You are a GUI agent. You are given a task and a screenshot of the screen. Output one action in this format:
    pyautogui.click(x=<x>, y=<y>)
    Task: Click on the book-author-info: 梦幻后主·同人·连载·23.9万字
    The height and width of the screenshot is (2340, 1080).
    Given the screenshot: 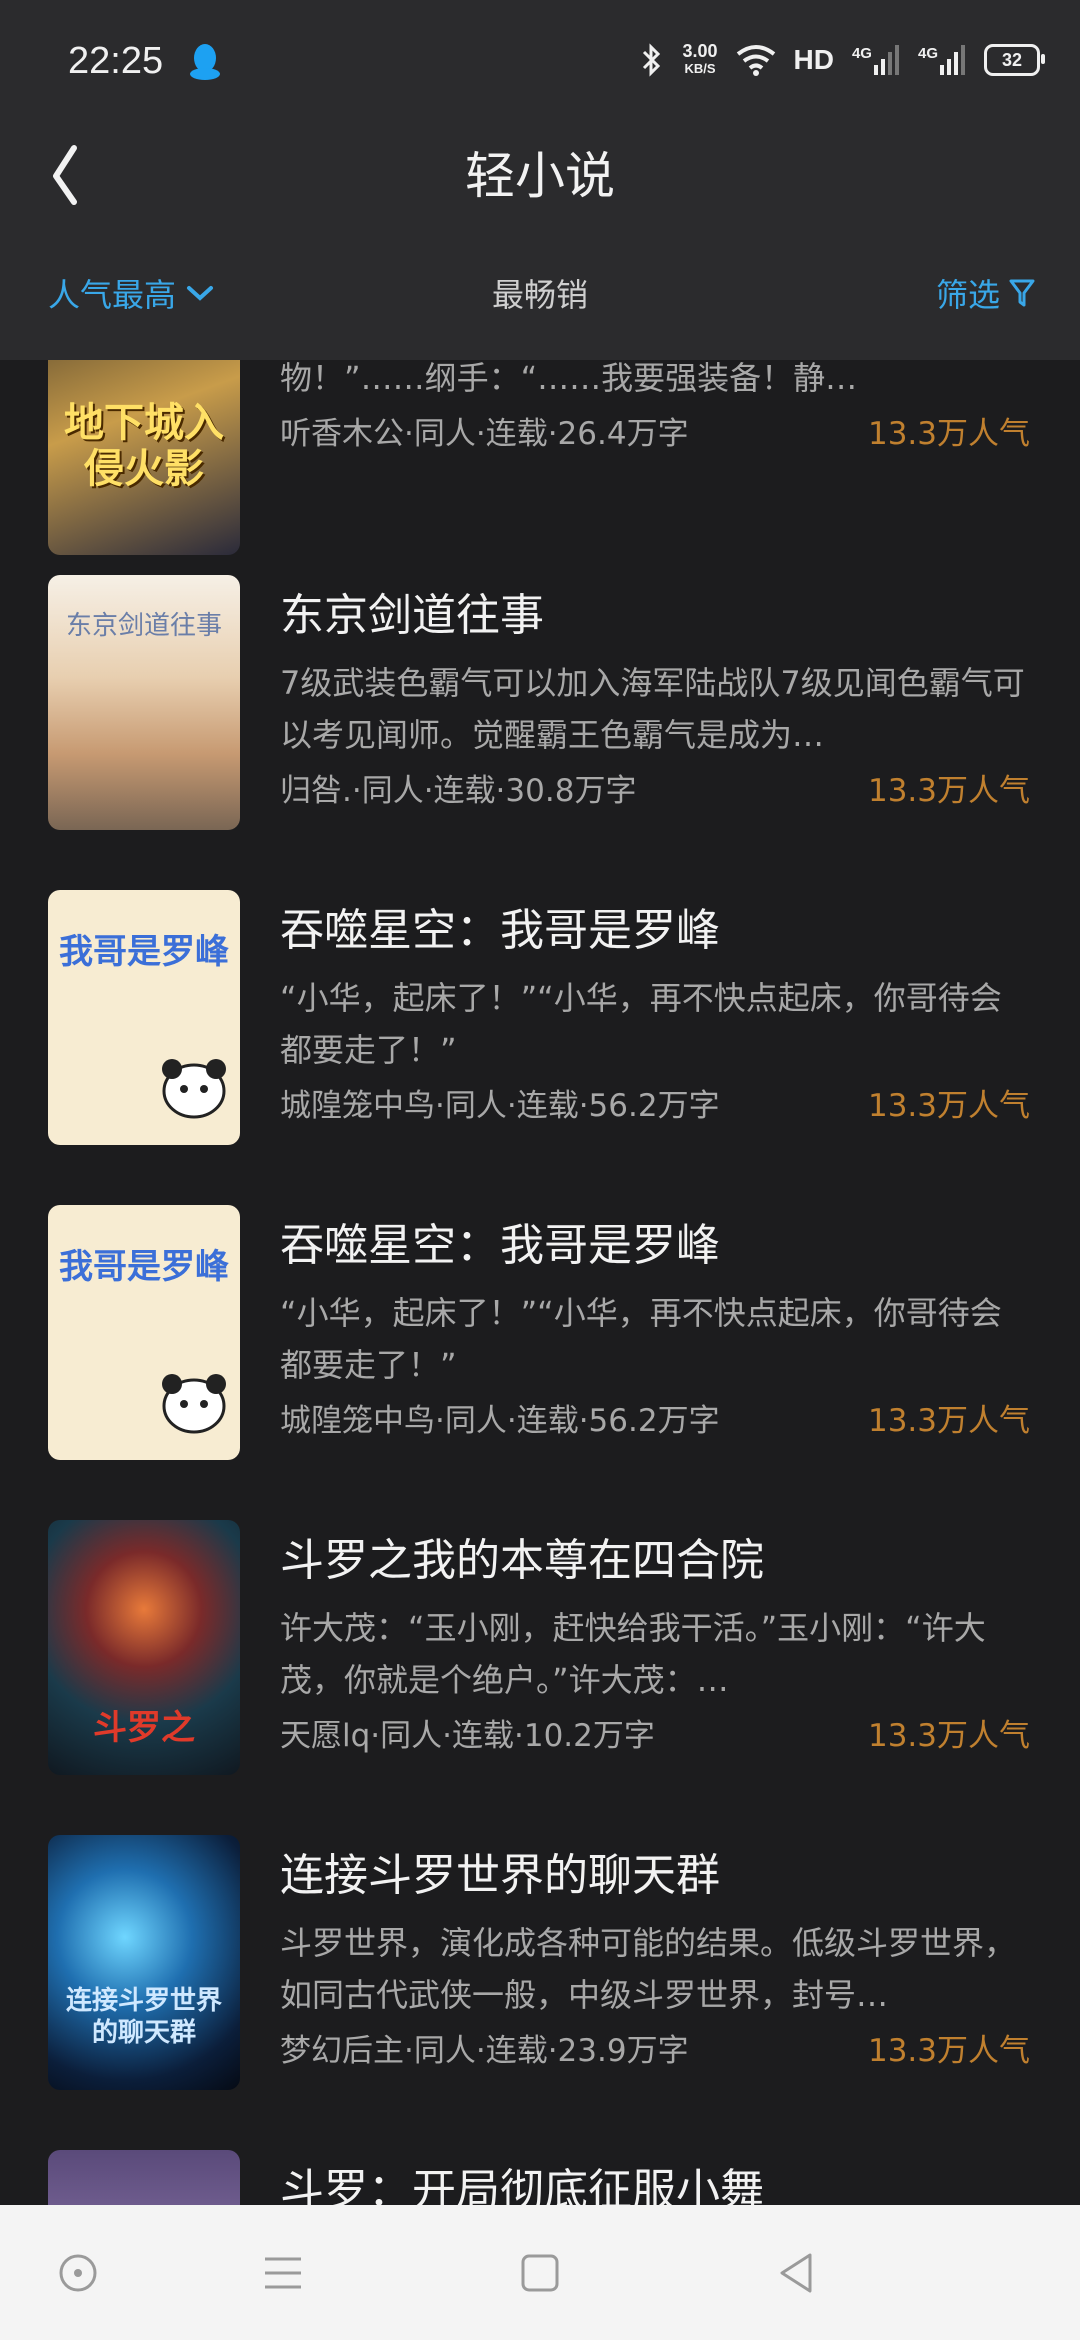 What is the action you would take?
    pyautogui.click(x=484, y=2051)
    